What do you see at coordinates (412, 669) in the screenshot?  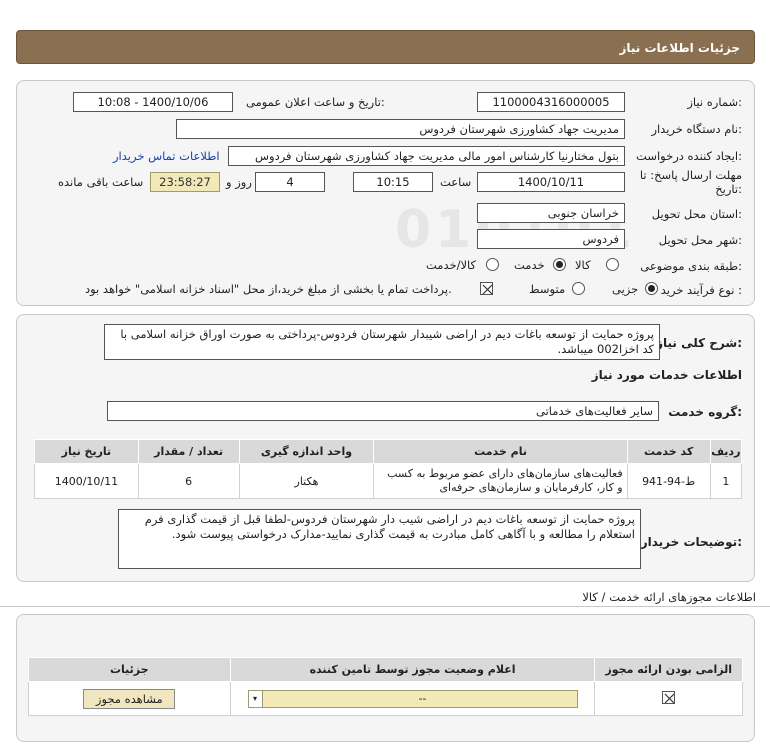 I see `col-permit-status: اعلام وضعیت مجوز توسط تامین کننده` at bounding box center [412, 669].